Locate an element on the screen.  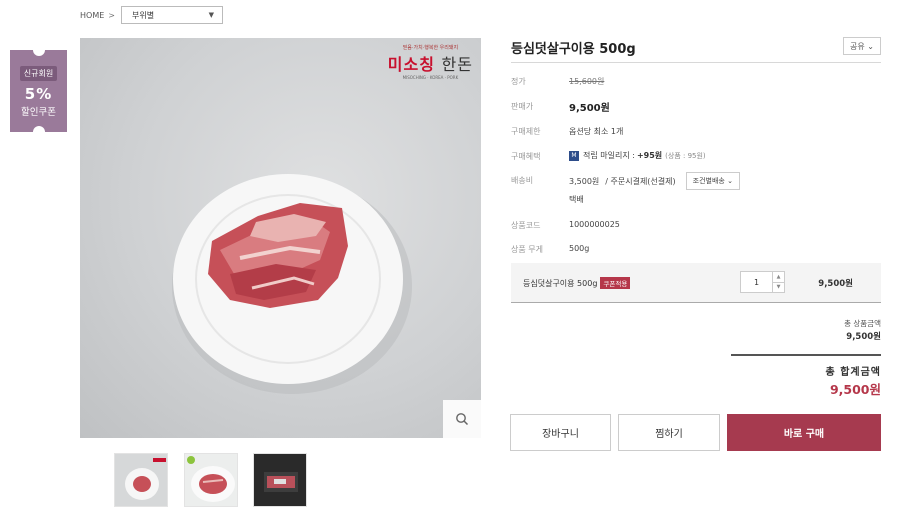
total-divider is located at coordinates (806, 355).